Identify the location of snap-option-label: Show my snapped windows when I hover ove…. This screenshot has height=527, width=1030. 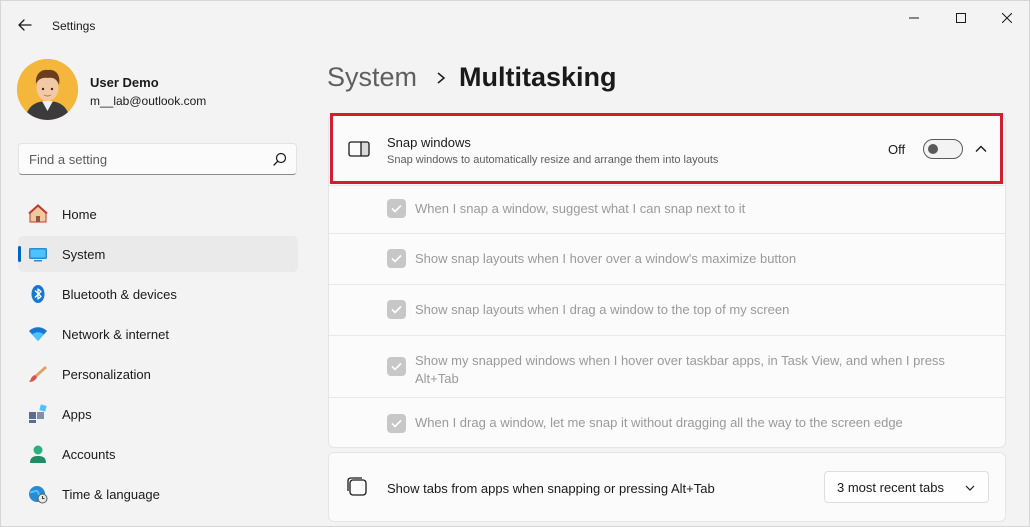
(680, 369).